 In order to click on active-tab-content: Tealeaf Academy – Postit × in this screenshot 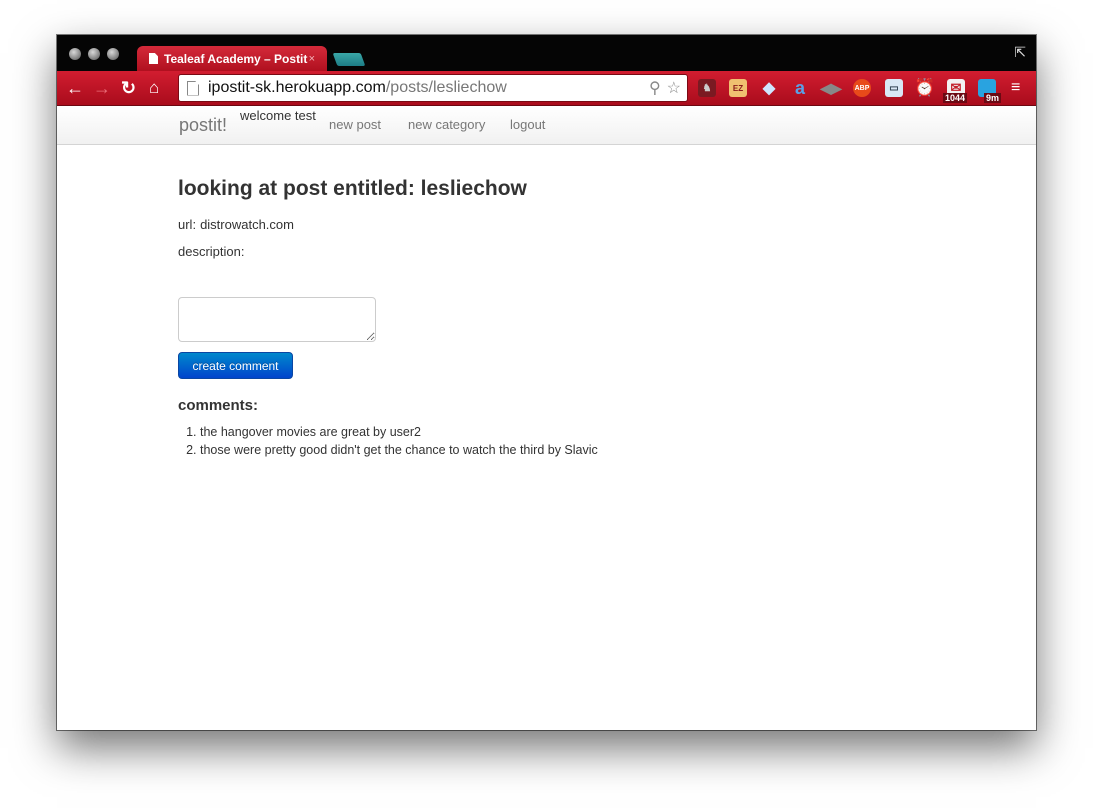, I will do `click(233, 58)`.